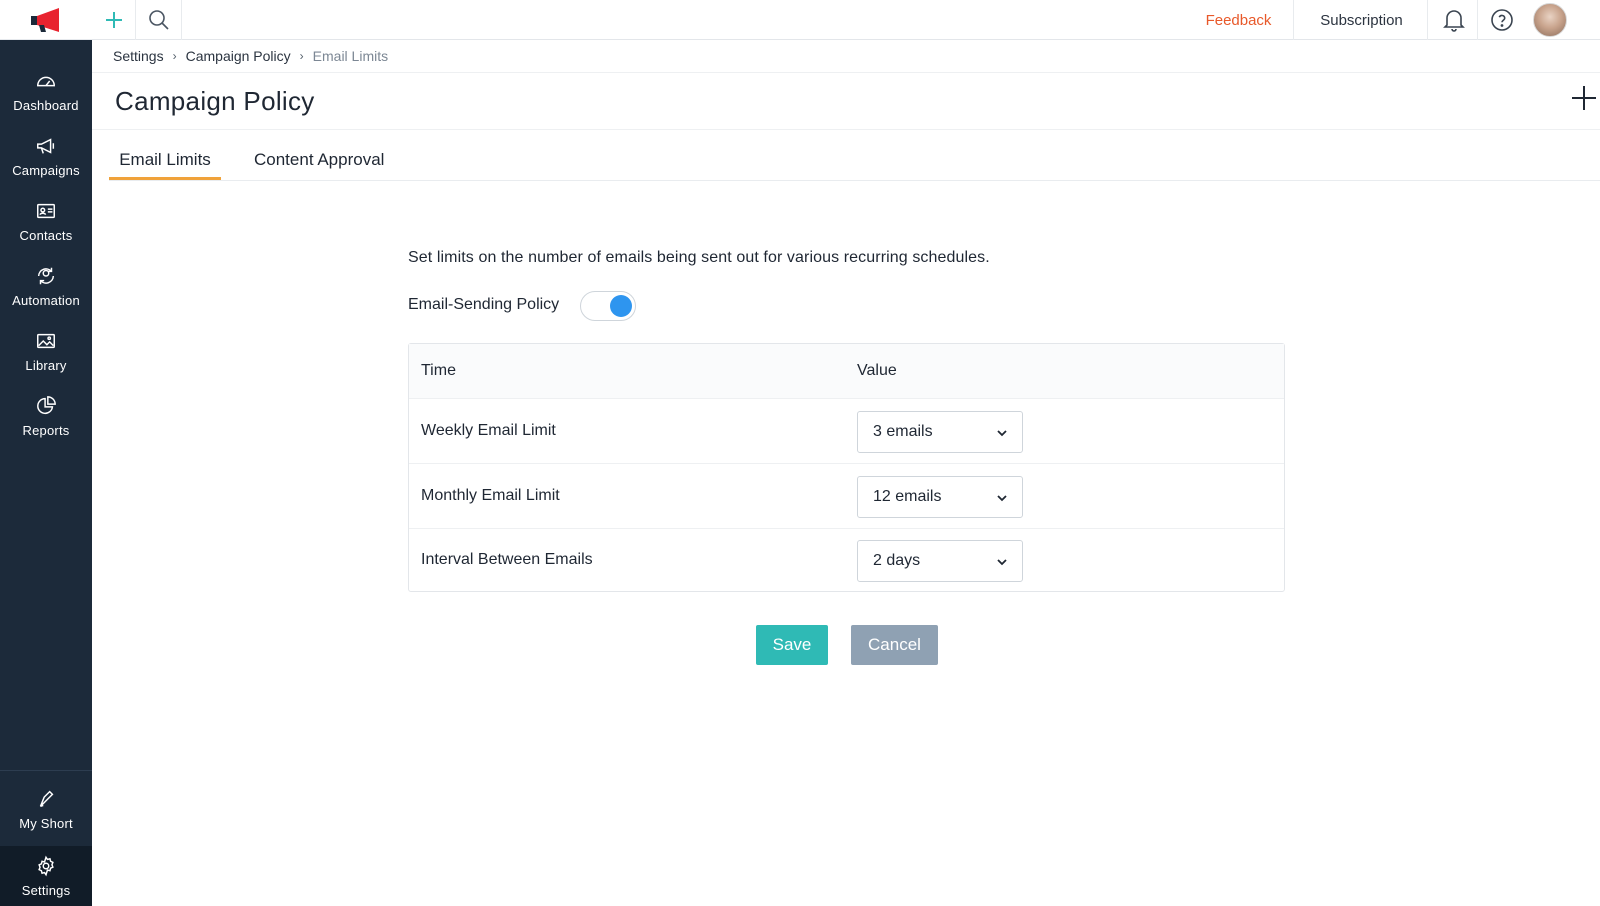  I want to click on sidebar-item-library: Library, so click(46, 351).